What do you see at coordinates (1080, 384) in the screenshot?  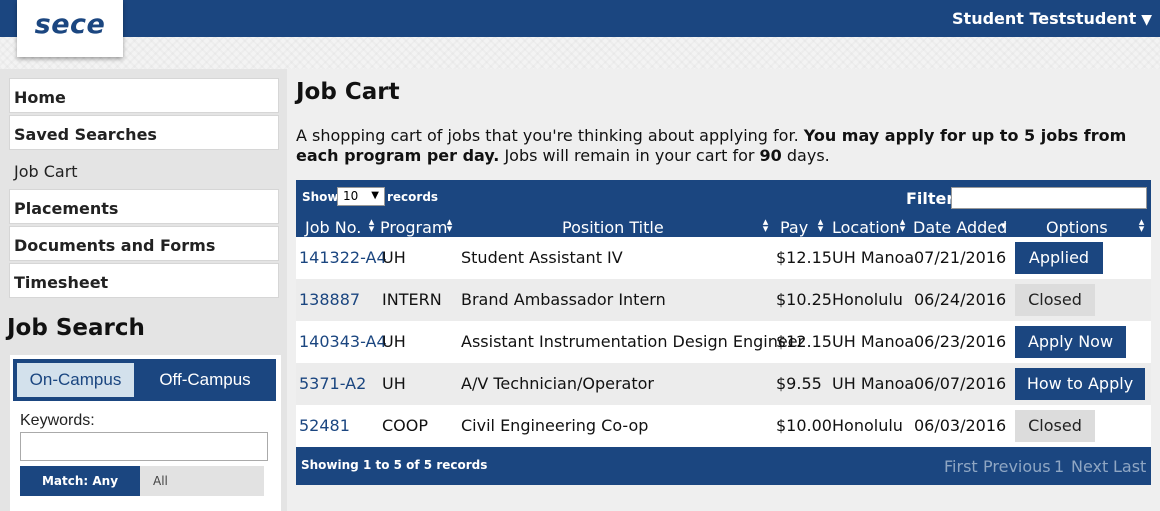 I see `how-to-apply-button: How to Apply` at bounding box center [1080, 384].